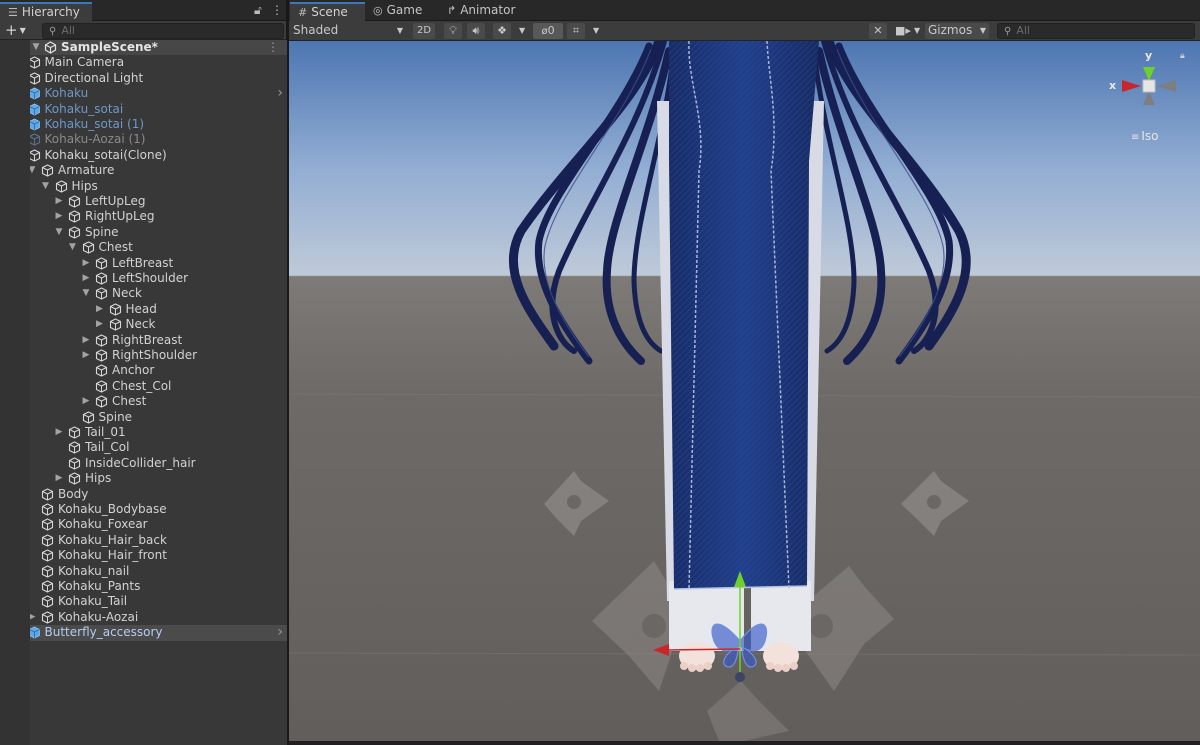 The height and width of the screenshot is (745, 1200). Describe the element at coordinates (1145, 136) in the screenshot. I see `projection-toggle: ≡ Iso` at that location.